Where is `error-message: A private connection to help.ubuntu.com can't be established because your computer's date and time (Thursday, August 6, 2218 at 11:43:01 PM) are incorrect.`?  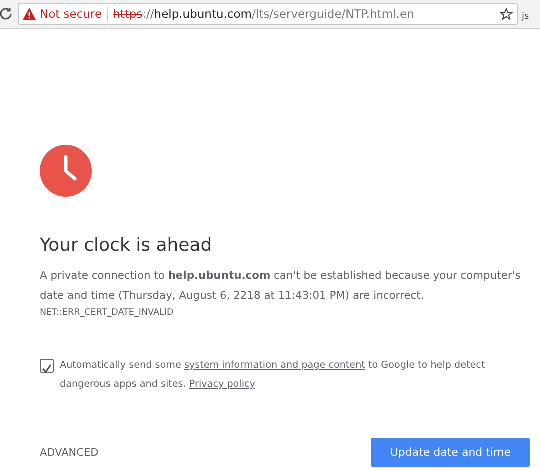 error-message: A private connection to help.ubuntu.com can't be established because your computer's date and time (Thursday, August 6, 2218 at 11:43:01 PM) are incorrect. is located at coordinates (281, 286).